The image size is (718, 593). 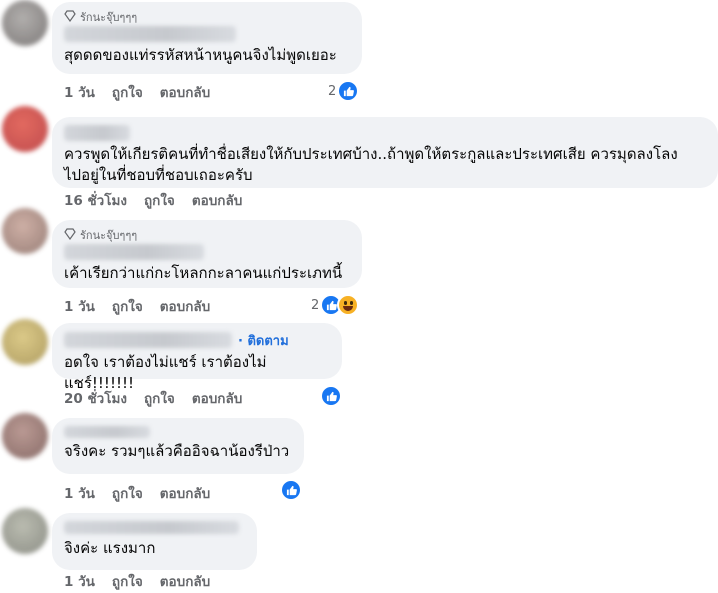 I want to click on comment-actions: 16 ชั่วโมง ถูกใจ ตอบกลับ, so click(x=153, y=200).